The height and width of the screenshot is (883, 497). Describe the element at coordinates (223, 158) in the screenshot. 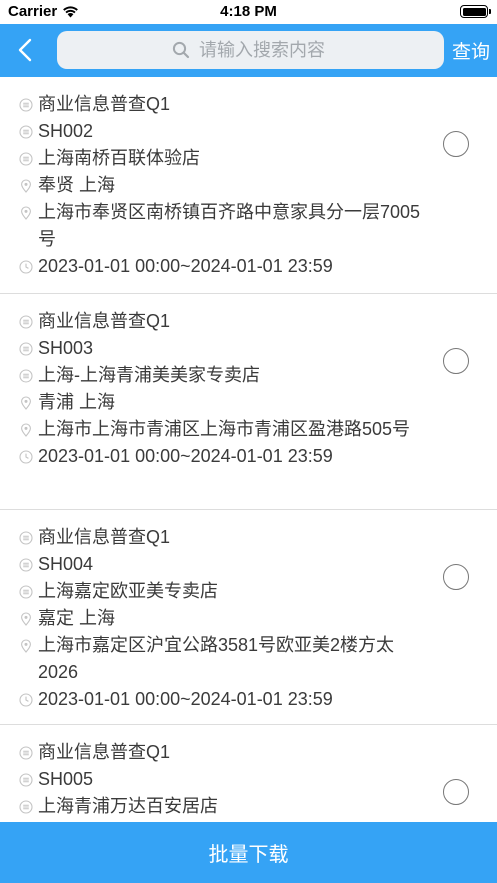

I see `store-row: 上海南桥百联体验店` at that location.